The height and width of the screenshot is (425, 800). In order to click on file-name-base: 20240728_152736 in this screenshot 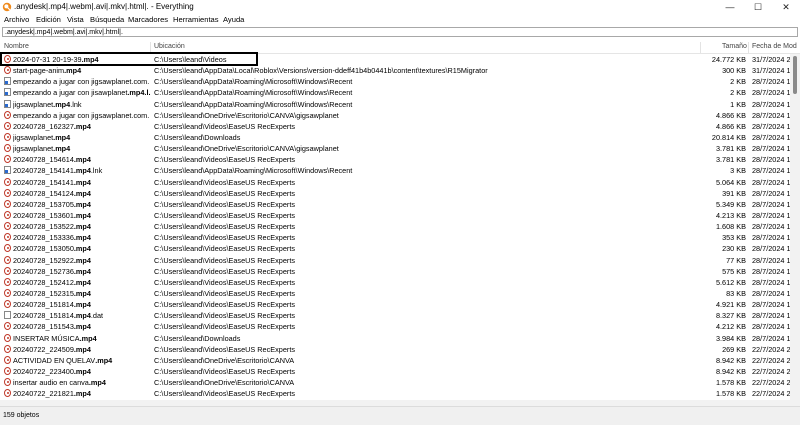, I will do `click(43, 271)`.